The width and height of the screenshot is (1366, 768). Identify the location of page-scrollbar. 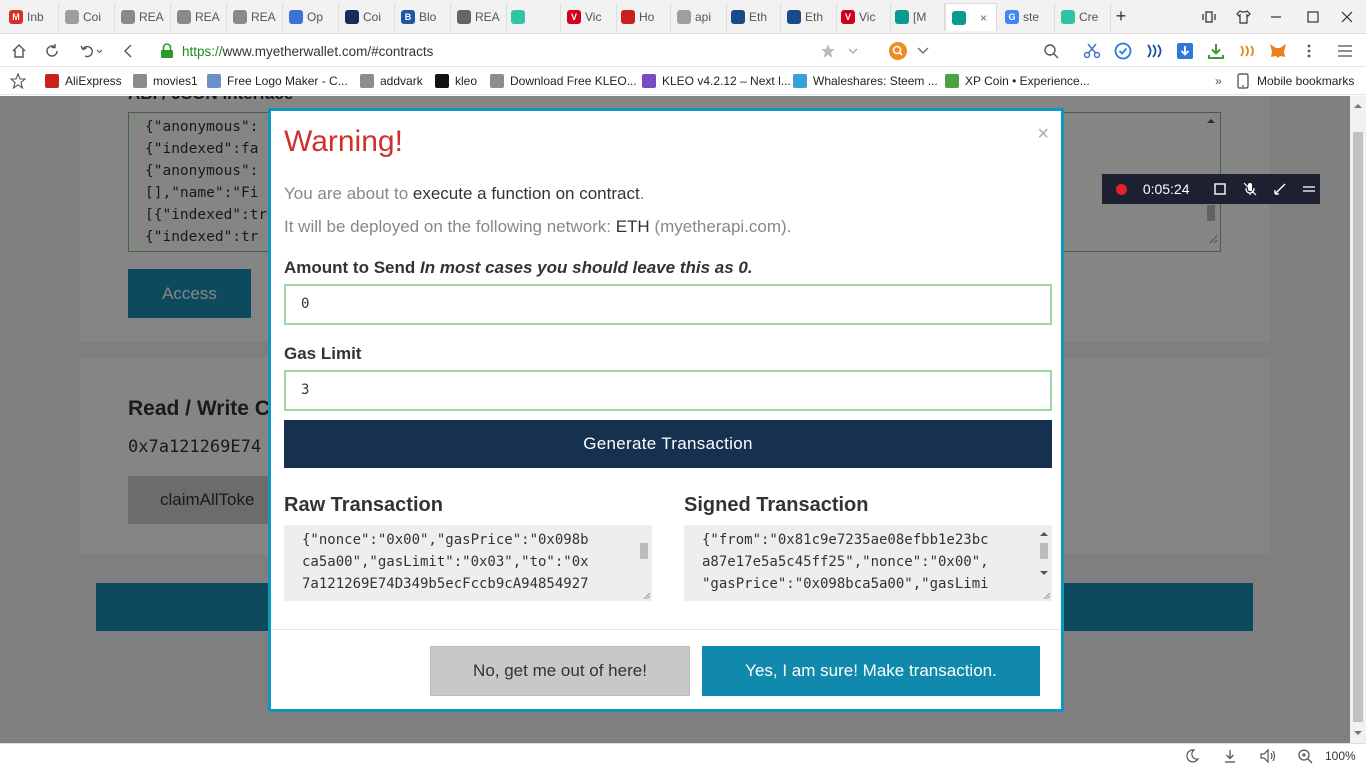
(1358, 419).